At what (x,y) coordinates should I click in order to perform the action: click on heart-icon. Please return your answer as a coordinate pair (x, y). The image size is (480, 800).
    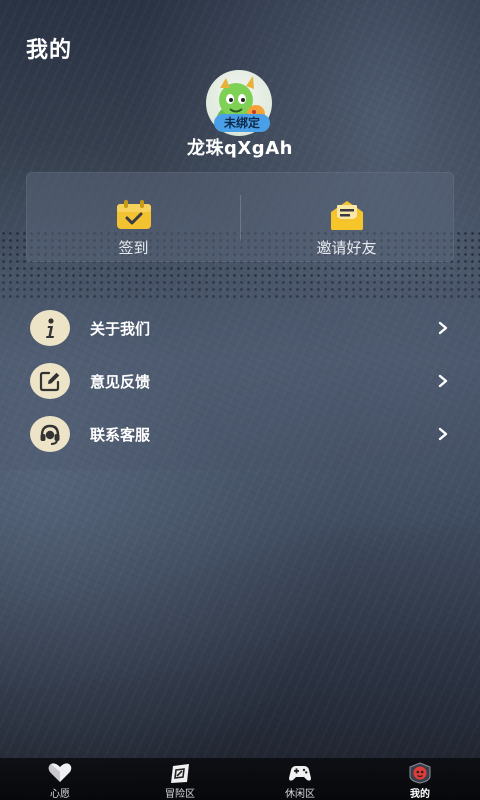
    Looking at the image, I should click on (60, 772).